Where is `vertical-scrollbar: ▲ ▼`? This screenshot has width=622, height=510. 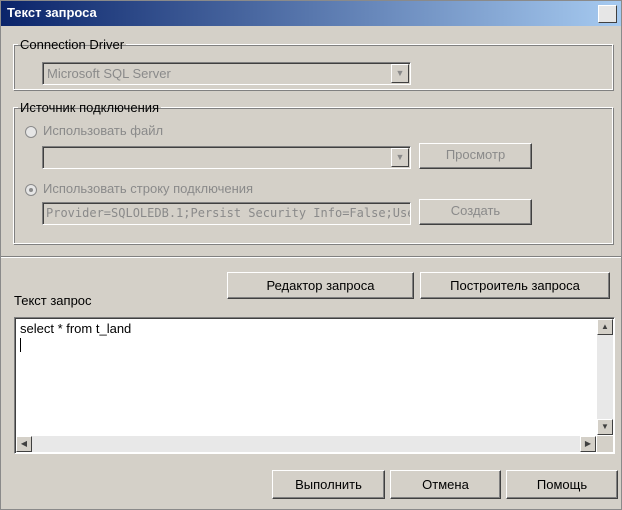 vertical-scrollbar: ▲ ▼ is located at coordinates (605, 377).